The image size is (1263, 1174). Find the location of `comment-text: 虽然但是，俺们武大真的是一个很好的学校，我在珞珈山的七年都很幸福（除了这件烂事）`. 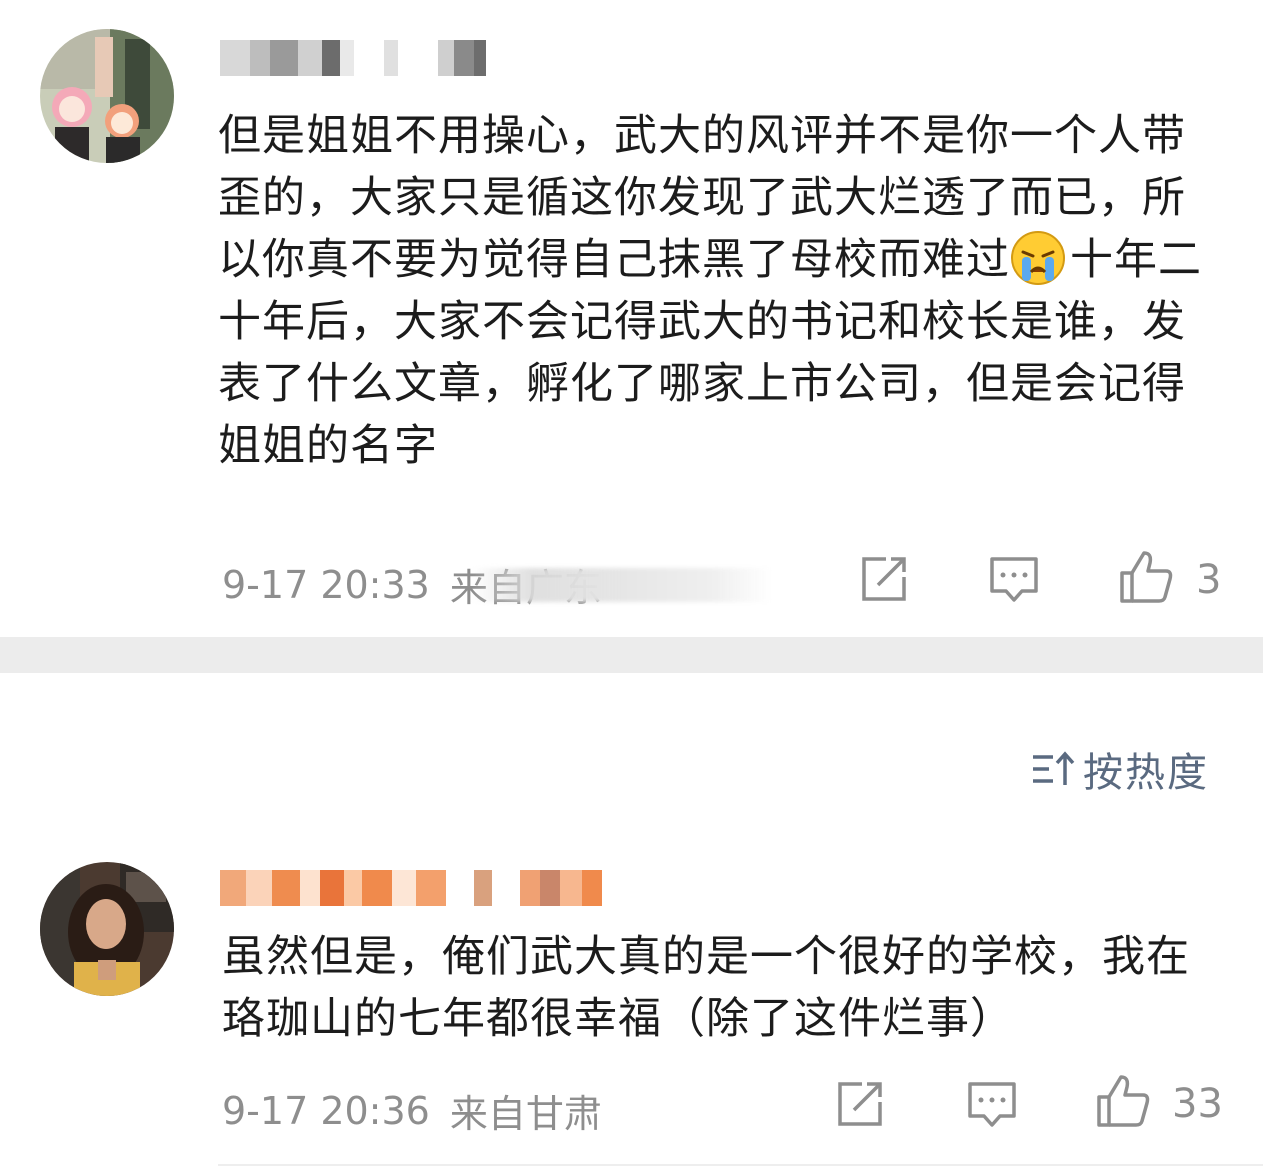

comment-text: 虽然但是，俺们武大真的是一个很好的学校，我在珞珈山的七年都很幸福（除了这件烂事） is located at coordinates (706, 988).